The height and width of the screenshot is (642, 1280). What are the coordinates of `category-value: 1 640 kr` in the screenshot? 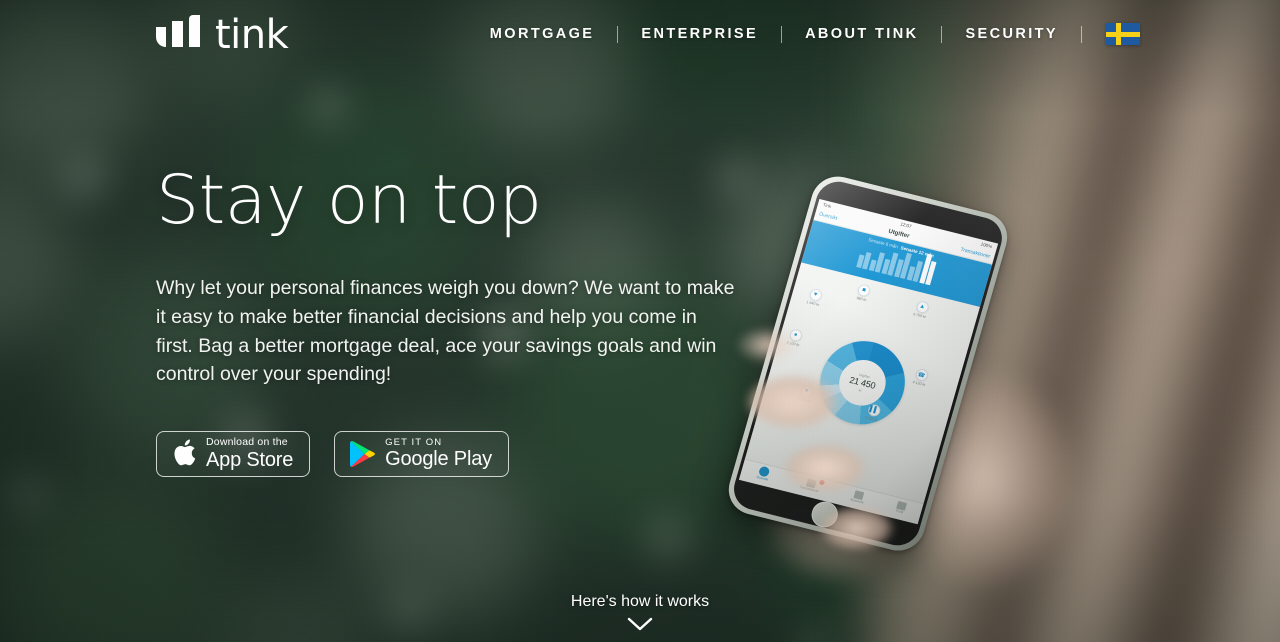 It's located at (813, 303).